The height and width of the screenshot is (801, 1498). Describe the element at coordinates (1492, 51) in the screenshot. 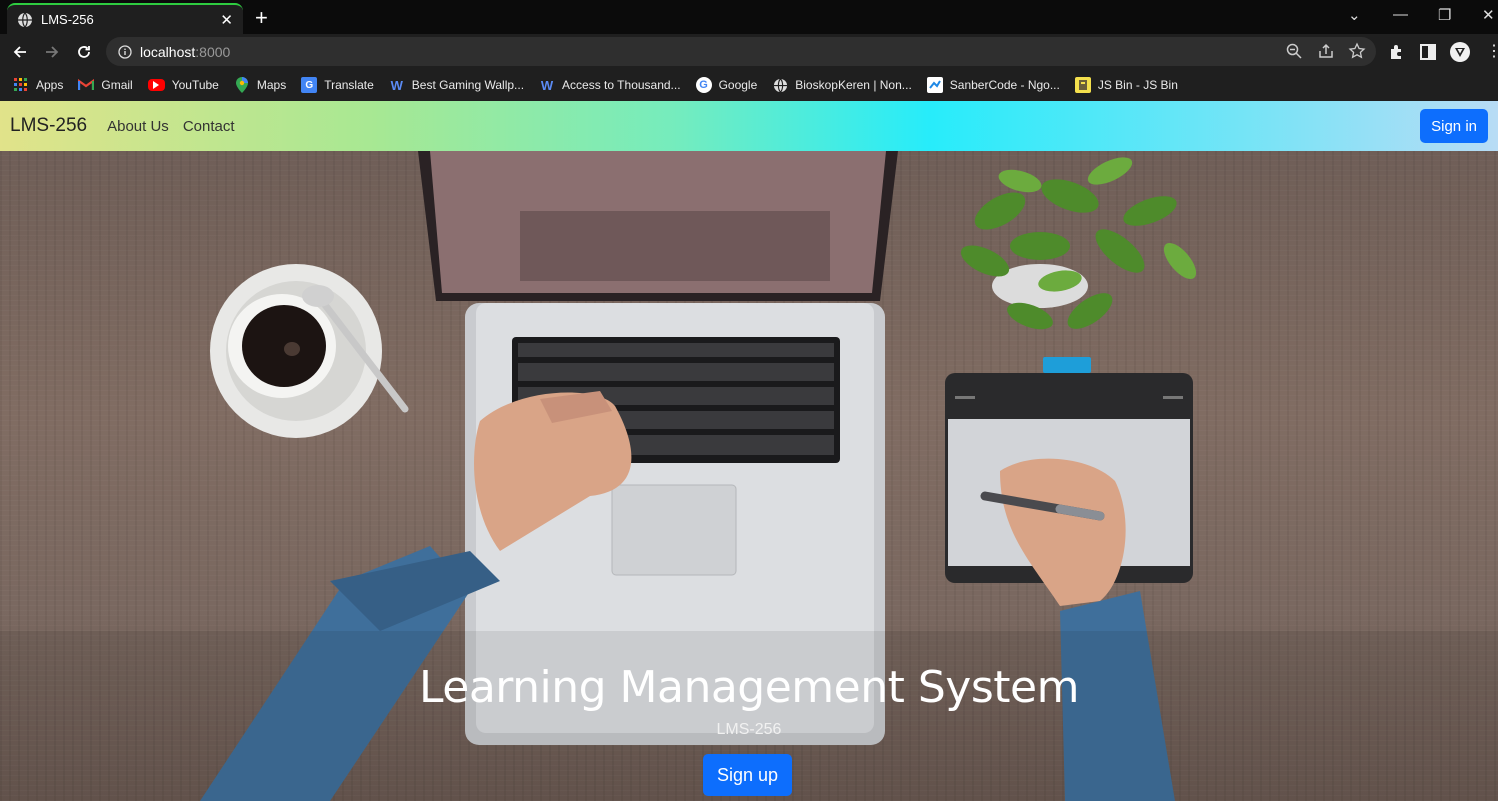

I see `browser-menu-icon: ⋮` at that location.